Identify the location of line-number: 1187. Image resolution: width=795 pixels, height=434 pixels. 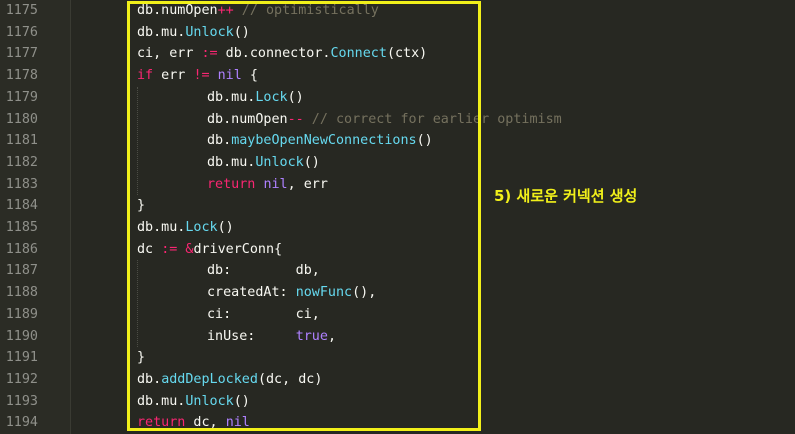
(21, 271).